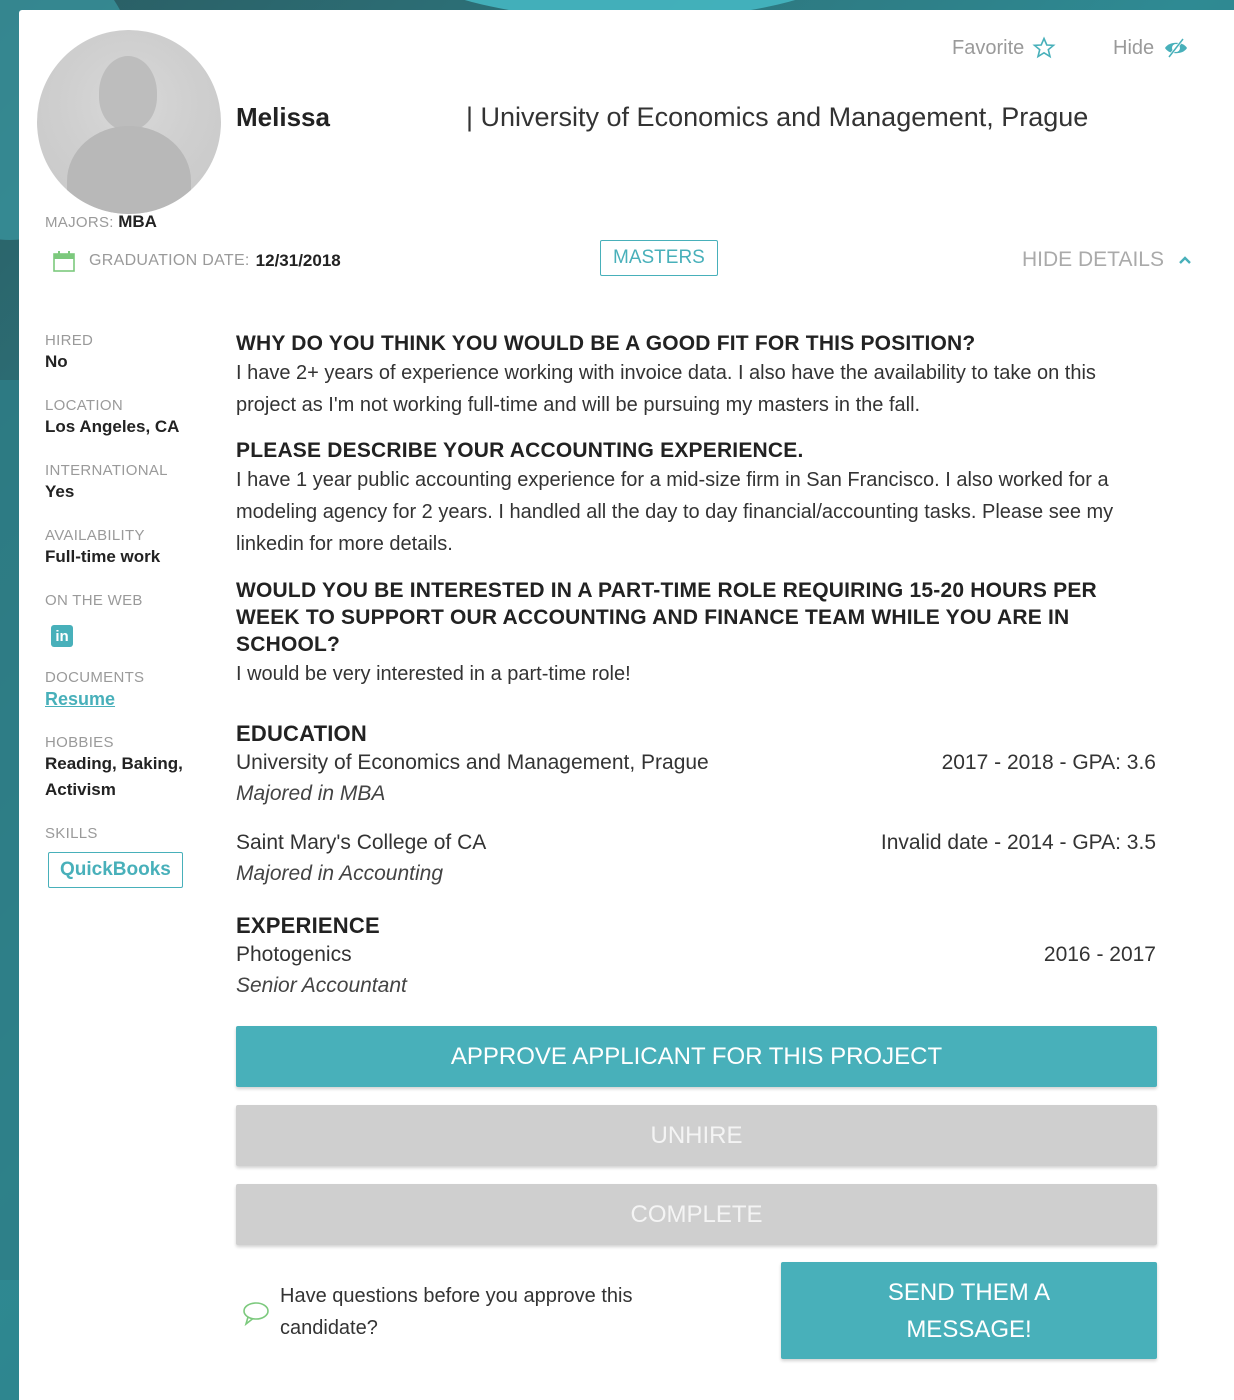 Image resolution: width=1234 pixels, height=1400 pixels. I want to click on experience-row: Photogenics 2016 - 2017, so click(696, 954).